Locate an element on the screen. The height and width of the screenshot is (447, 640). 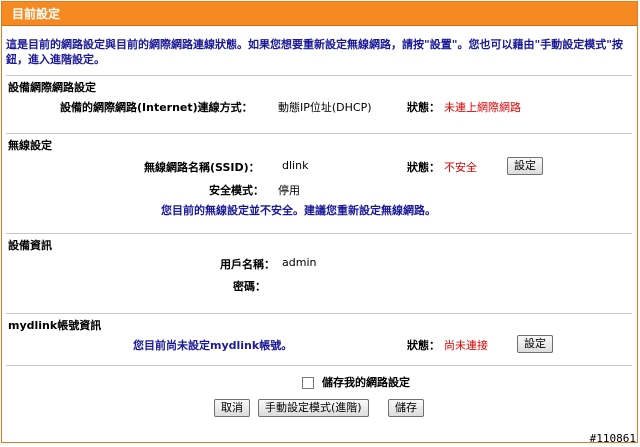
divider is located at coordinates (319, 365).